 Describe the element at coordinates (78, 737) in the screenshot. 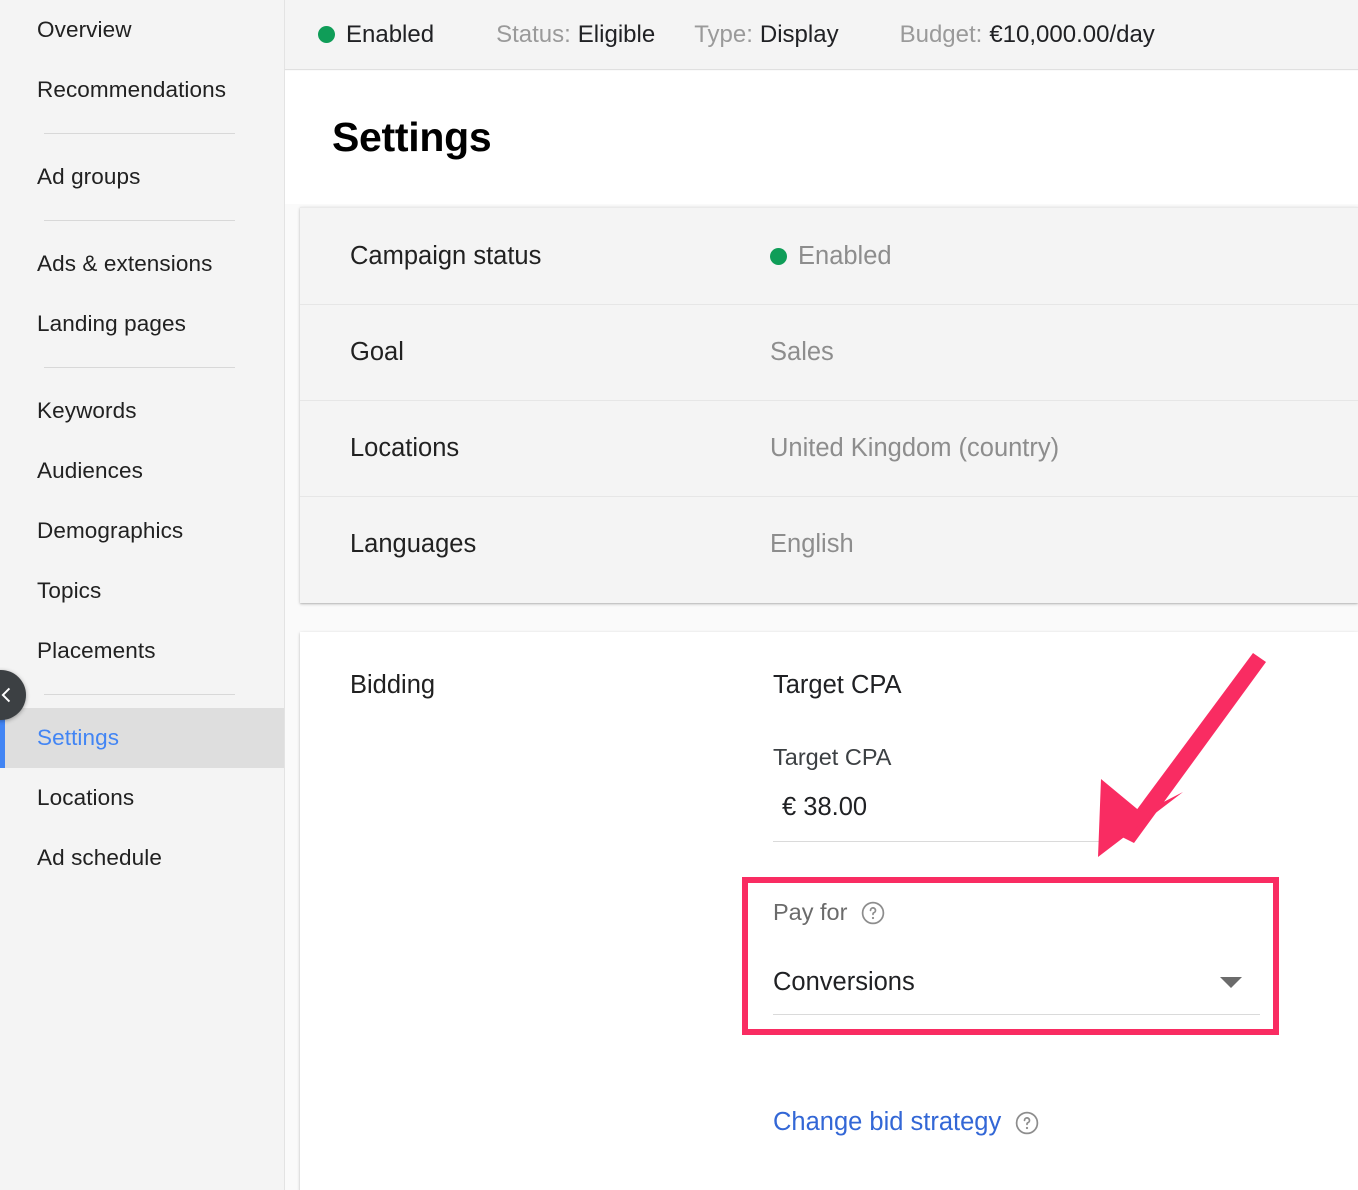

I see `sidebar-item-label: Settings` at that location.